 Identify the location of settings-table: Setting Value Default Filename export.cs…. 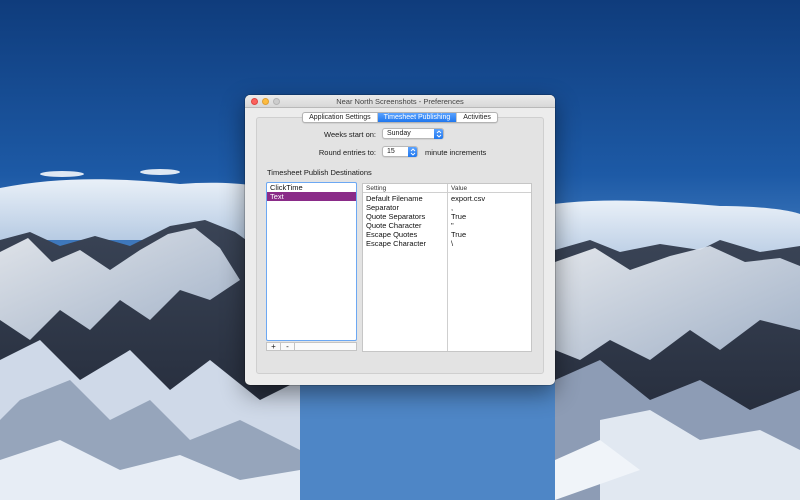
(447, 267).